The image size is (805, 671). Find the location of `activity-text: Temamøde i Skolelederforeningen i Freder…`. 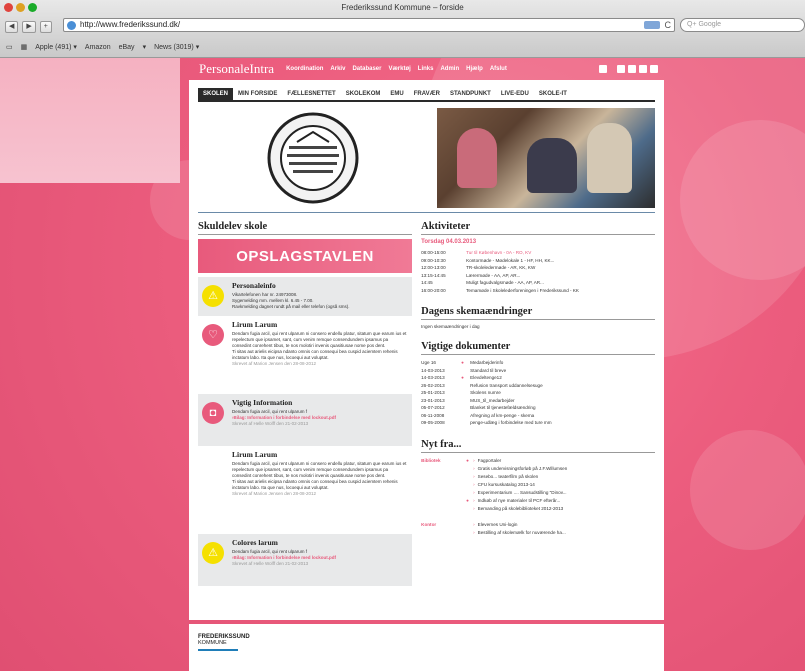

activity-text: Temamøde i Skolelederforeningen i Freder… is located at coordinates (560, 291).